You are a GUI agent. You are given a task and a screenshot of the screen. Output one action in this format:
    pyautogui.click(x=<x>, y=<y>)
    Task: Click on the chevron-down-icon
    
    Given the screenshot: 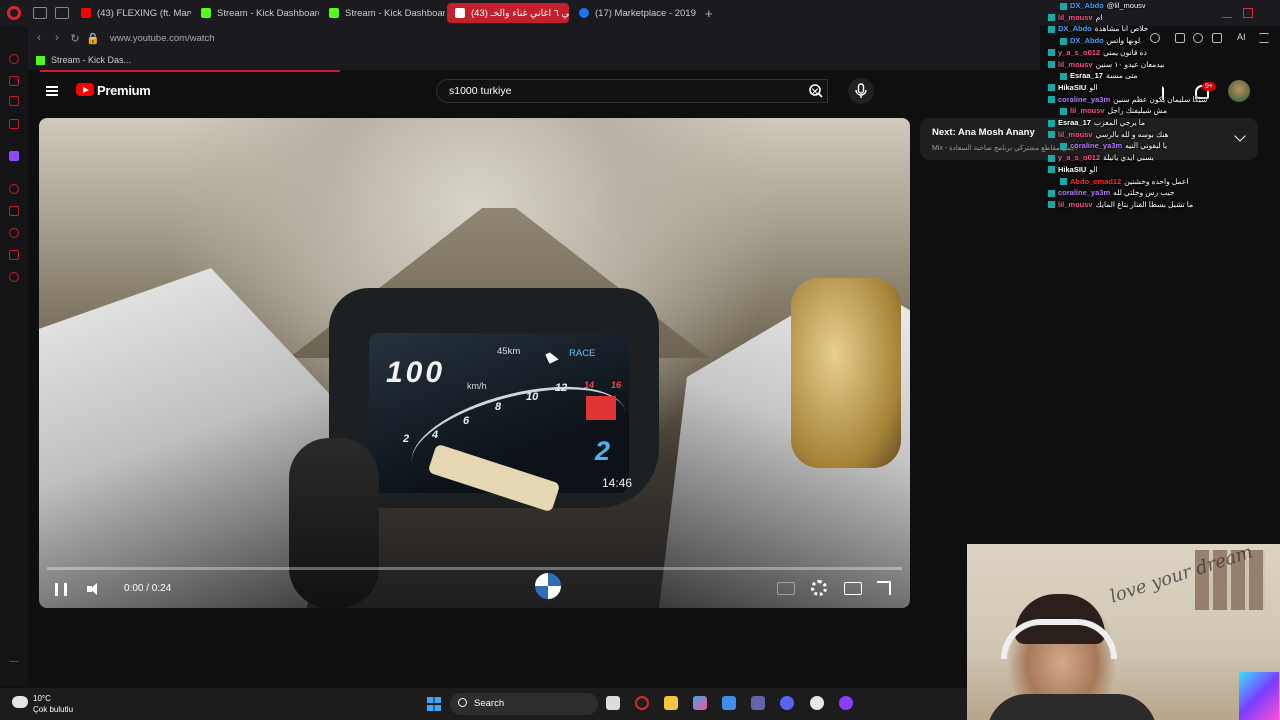 What is the action you would take?
    pyautogui.click(x=1240, y=136)
    